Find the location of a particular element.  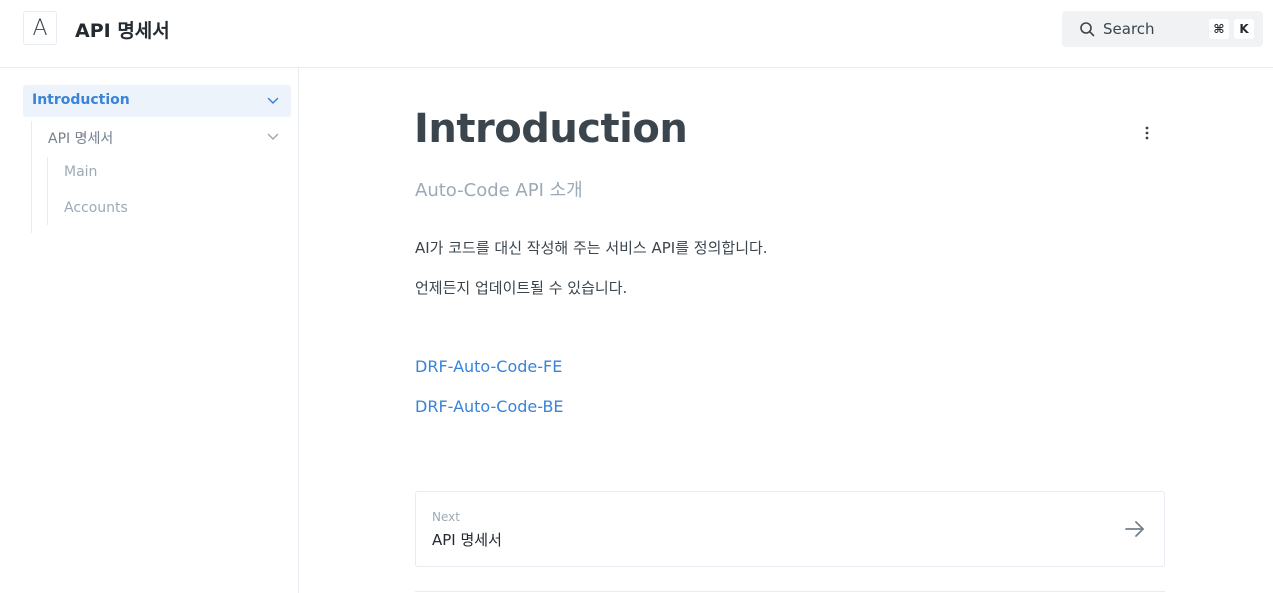

sidebar-item-main: Main is located at coordinates (169, 173).